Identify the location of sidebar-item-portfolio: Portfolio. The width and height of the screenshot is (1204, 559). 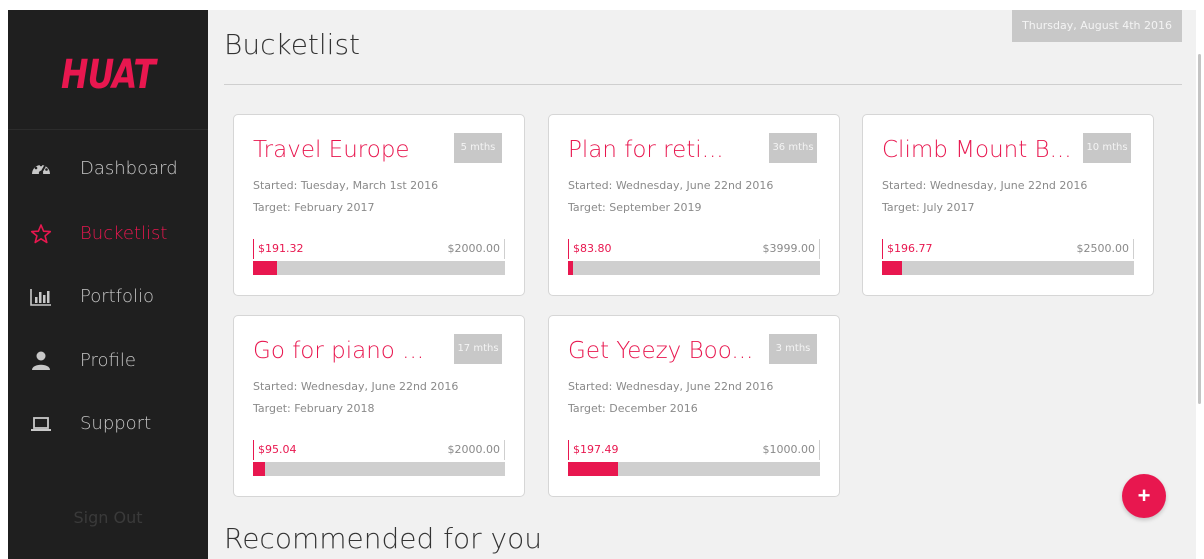
(108, 298).